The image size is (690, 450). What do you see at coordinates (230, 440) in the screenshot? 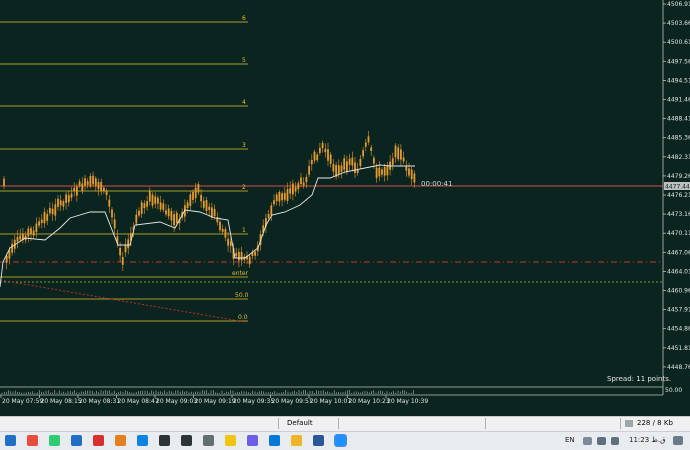
I see `yellow-app-icon` at bounding box center [230, 440].